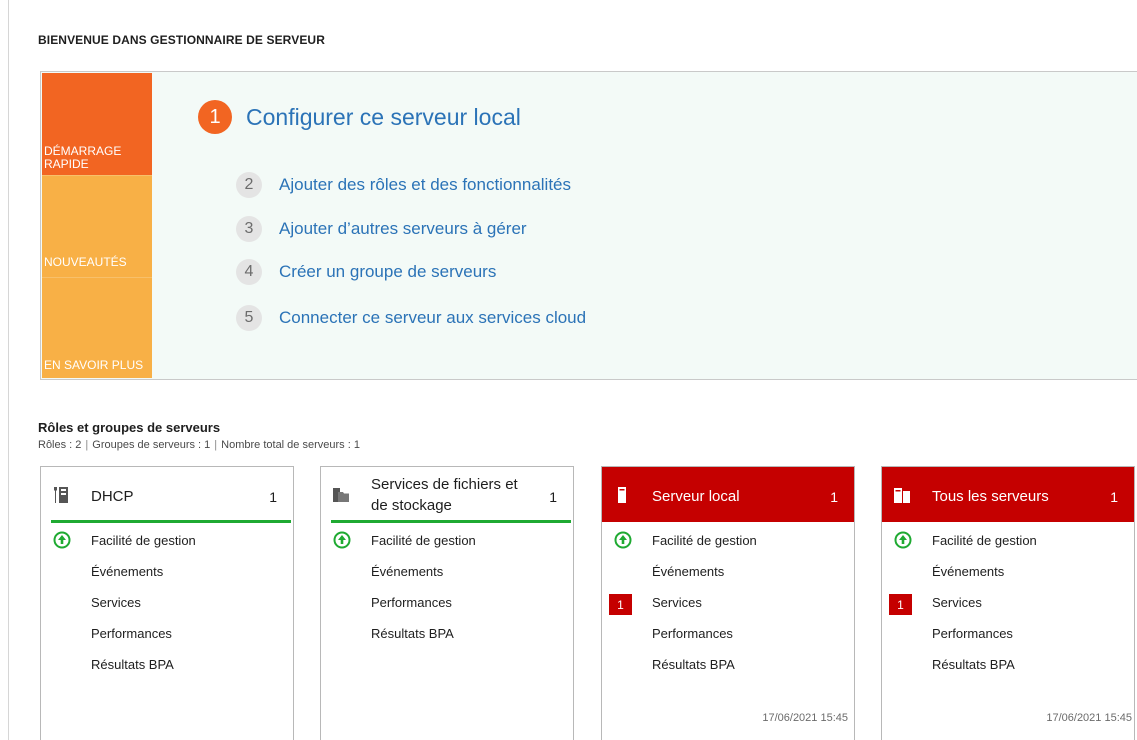 Image resolution: width=1137 pixels, height=740 pixels. I want to click on roles-section-title: Rôles et groupes de serveurs, so click(129, 427).